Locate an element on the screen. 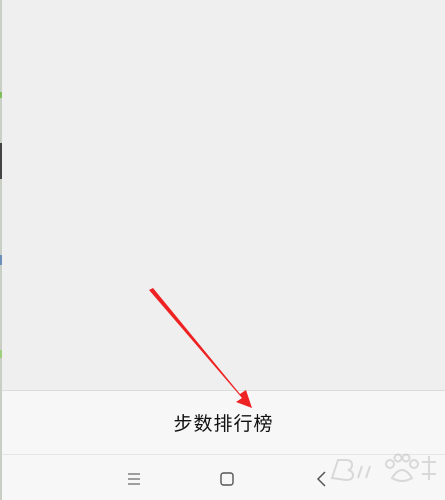  hamburger-icon is located at coordinates (134, 479).